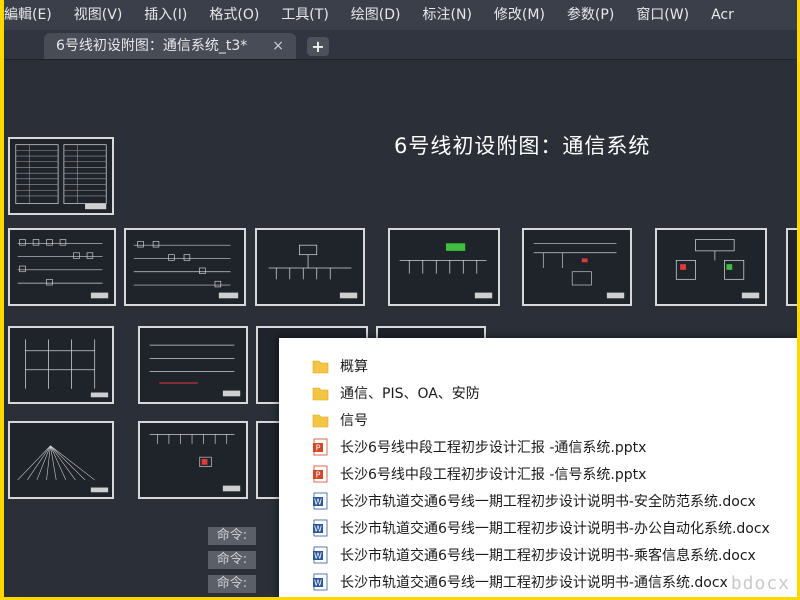 The height and width of the screenshot is (600, 800). Describe the element at coordinates (522, 146) in the screenshot. I see `drawing-title: 6号线初设附图：通信系统` at that location.